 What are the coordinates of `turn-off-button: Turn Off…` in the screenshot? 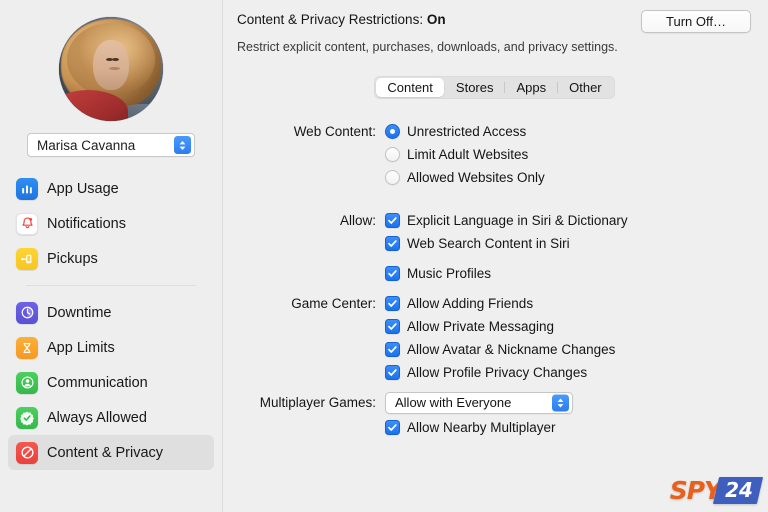 It's located at (696, 21).